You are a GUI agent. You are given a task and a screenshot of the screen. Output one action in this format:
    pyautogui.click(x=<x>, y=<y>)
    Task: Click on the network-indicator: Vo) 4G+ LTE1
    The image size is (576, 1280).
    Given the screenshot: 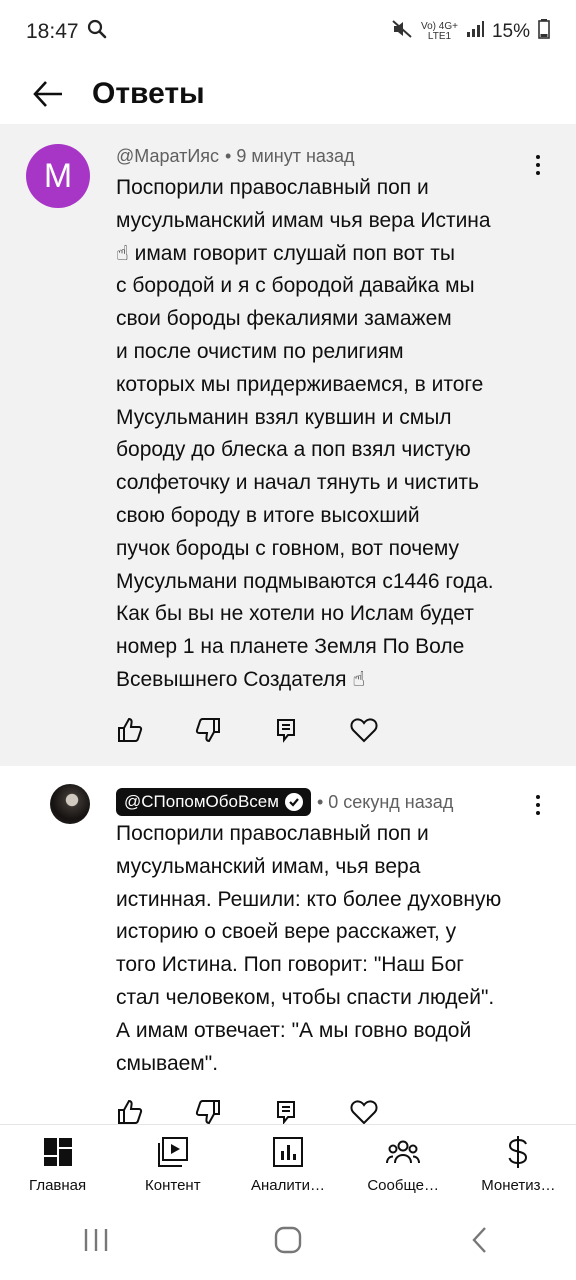 What is the action you would take?
    pyautogui.click(x=439, y=32)
    